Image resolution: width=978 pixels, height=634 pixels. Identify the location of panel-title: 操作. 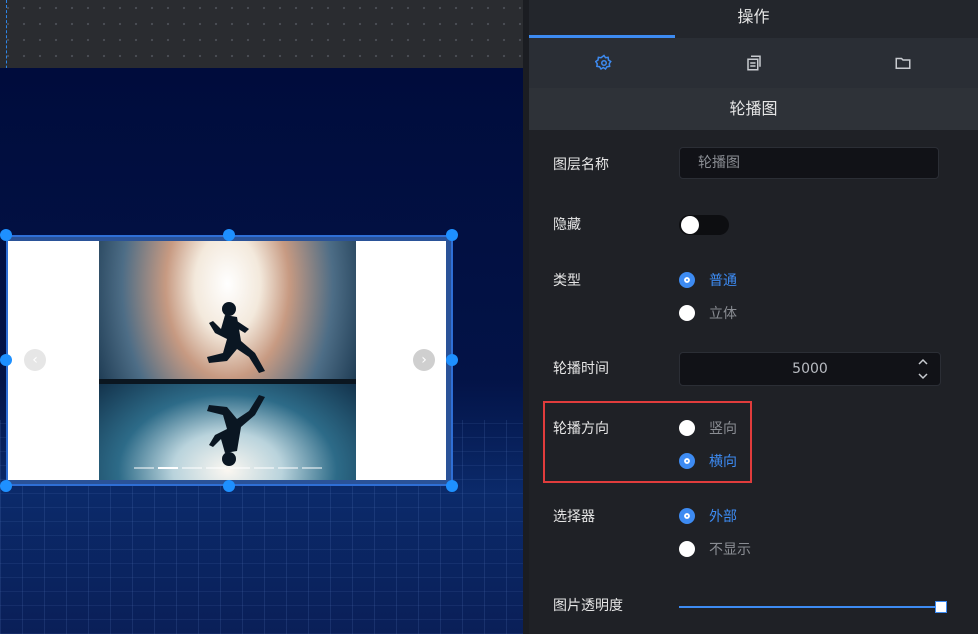
(753, 16).